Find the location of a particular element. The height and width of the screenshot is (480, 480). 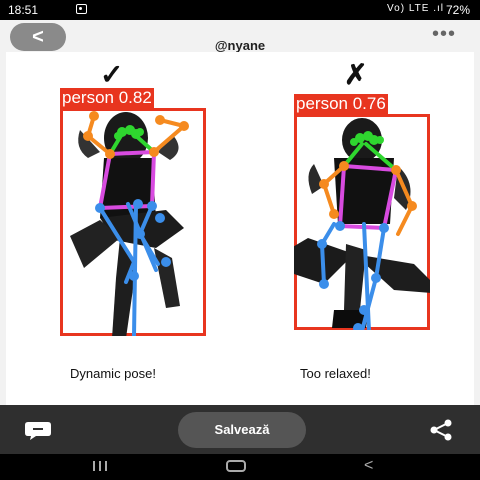

system-nav-bar: < is located at coordinates (240, 467).